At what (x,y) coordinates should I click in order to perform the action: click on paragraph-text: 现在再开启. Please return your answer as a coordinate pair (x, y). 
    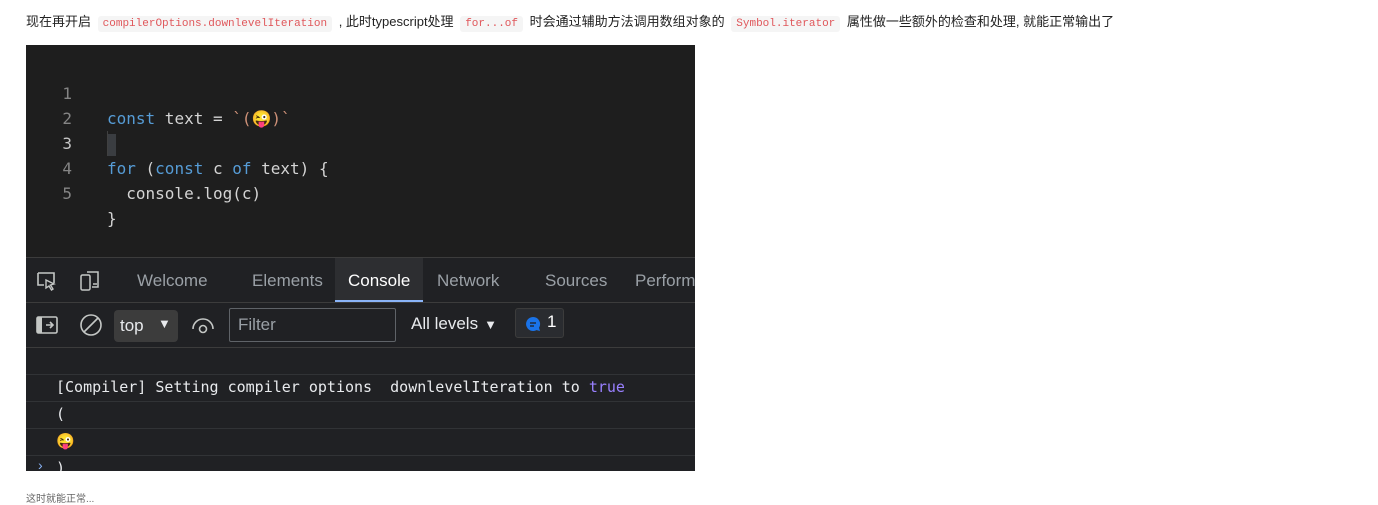
    Looking at the image, I should click on (59, 21).